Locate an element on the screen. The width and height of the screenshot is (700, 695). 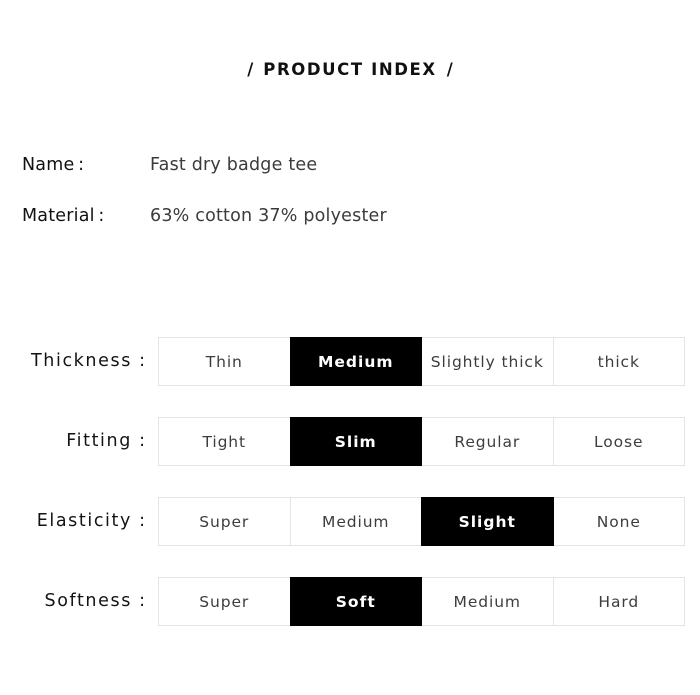
page-title-container: / PRODUCT INDEX / is located at coordinates (350, 69).